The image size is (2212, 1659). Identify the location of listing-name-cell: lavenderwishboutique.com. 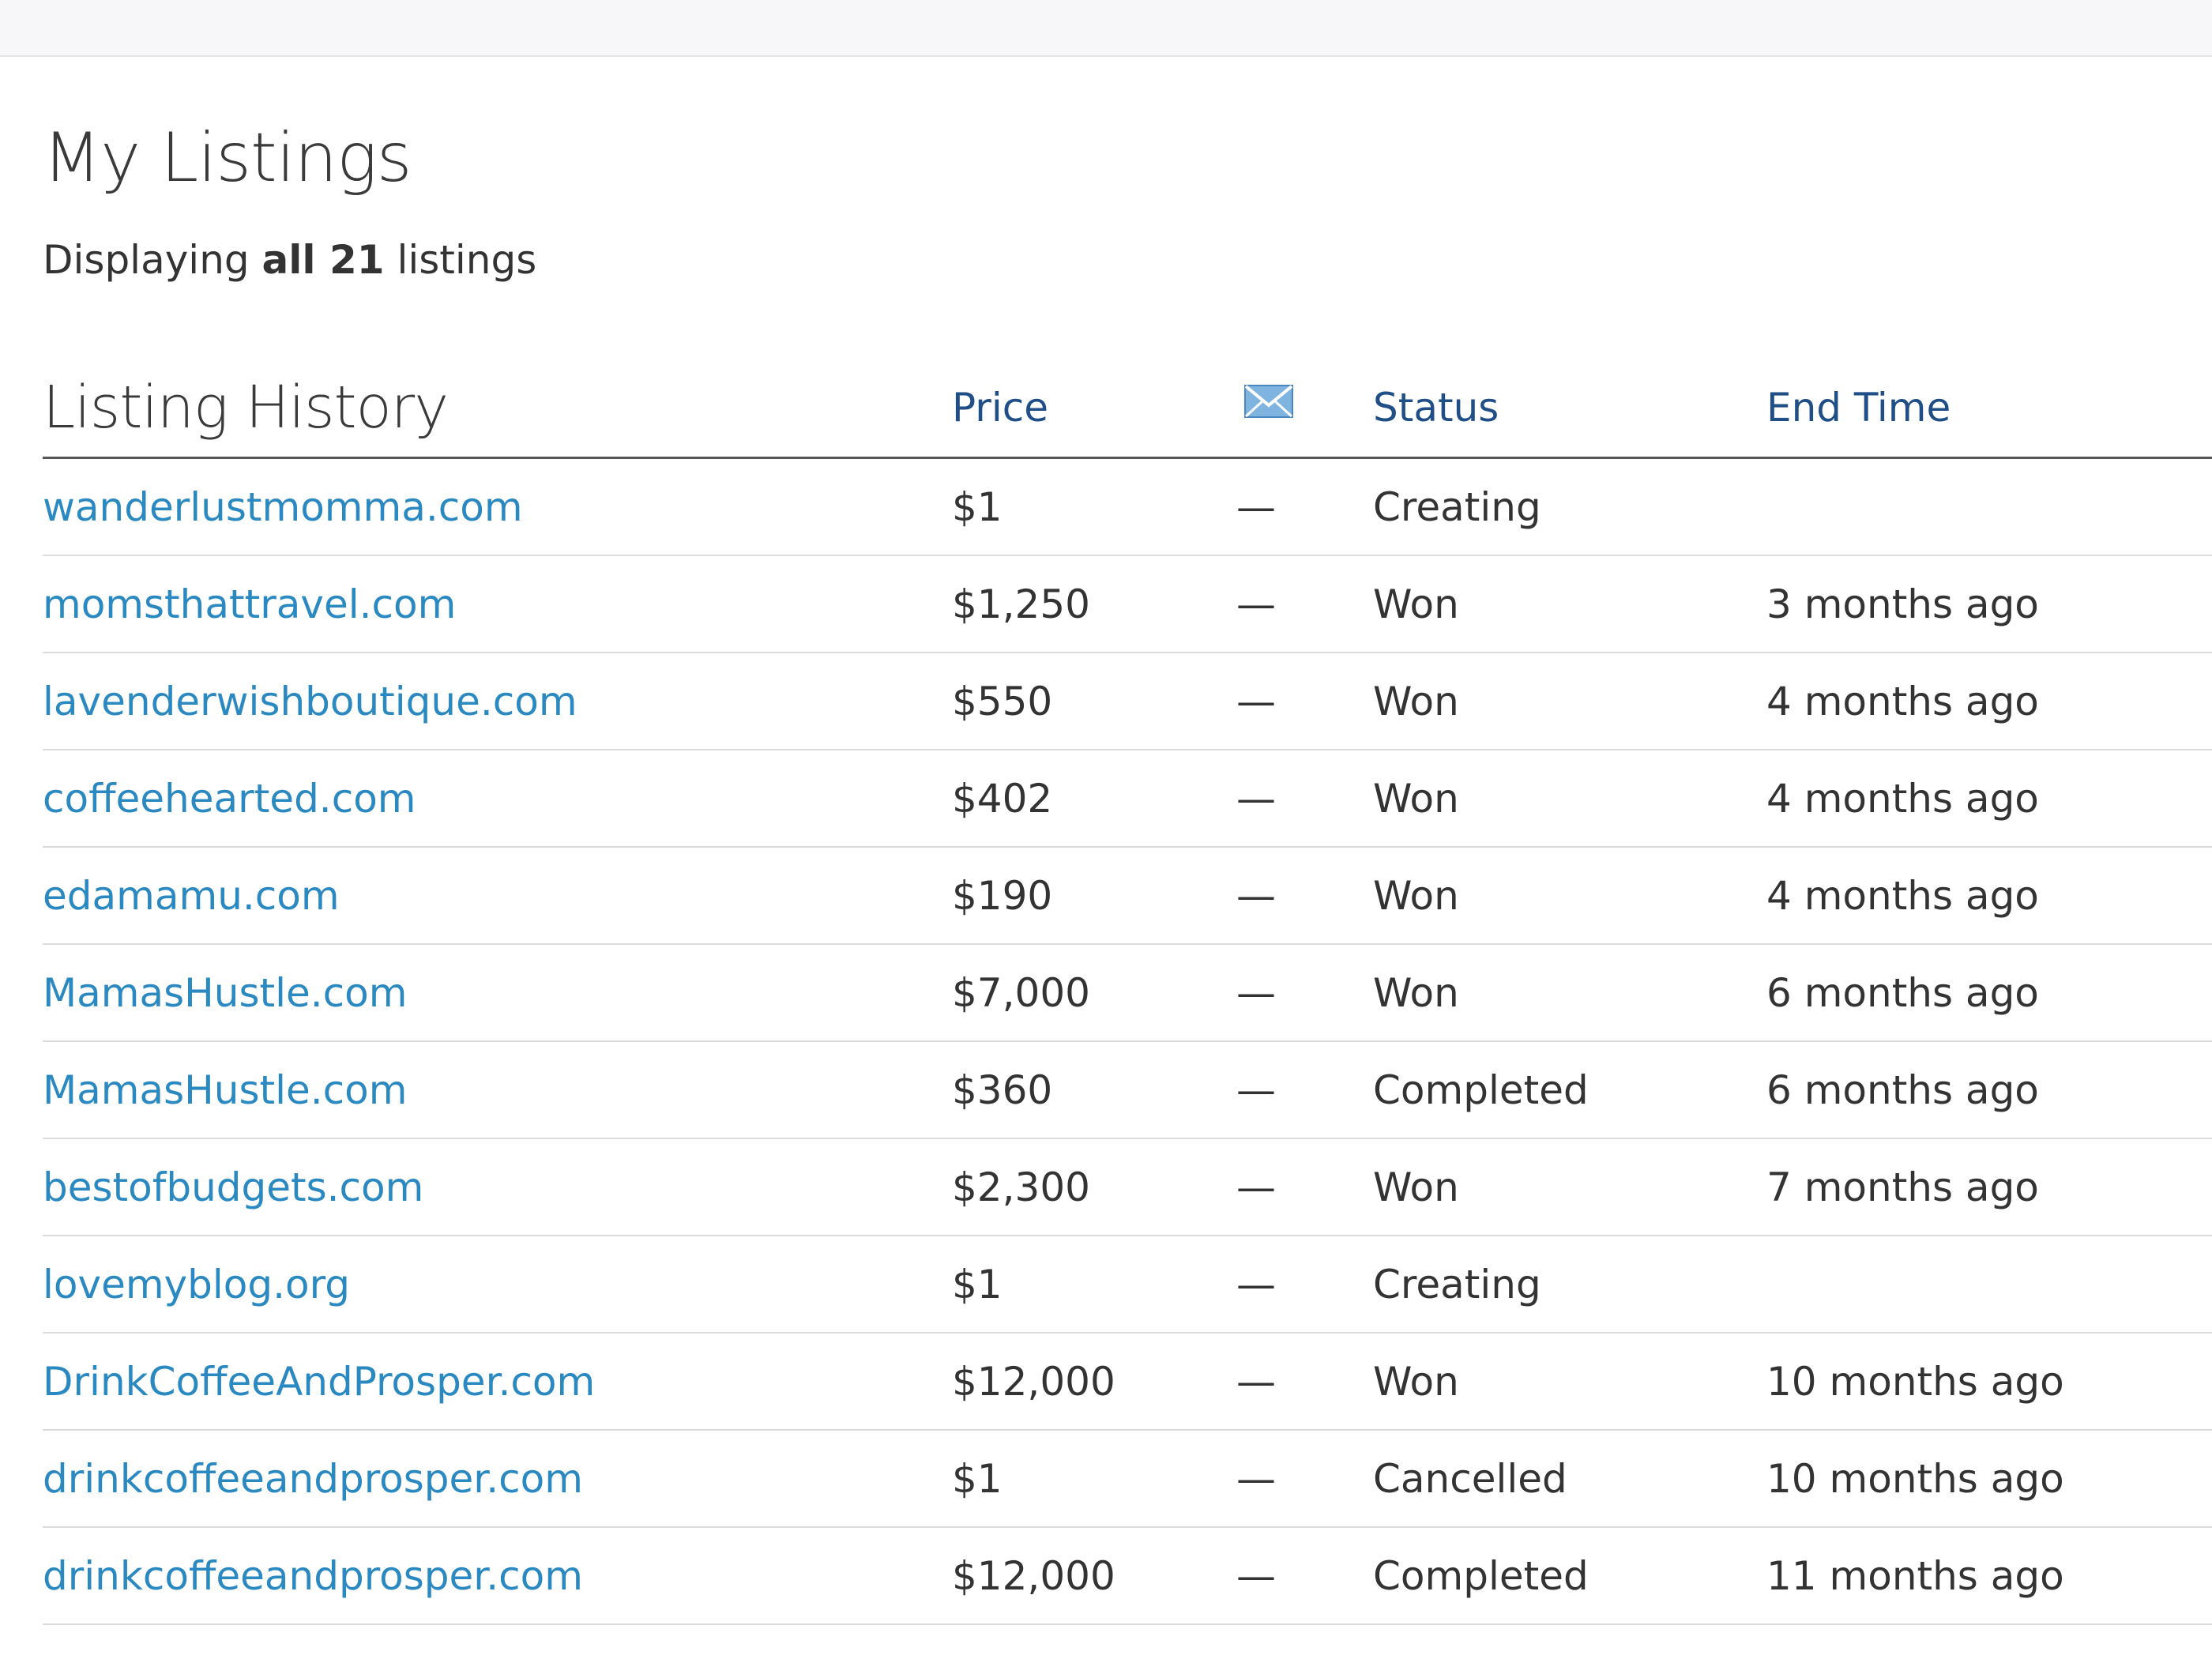
(497, 702).